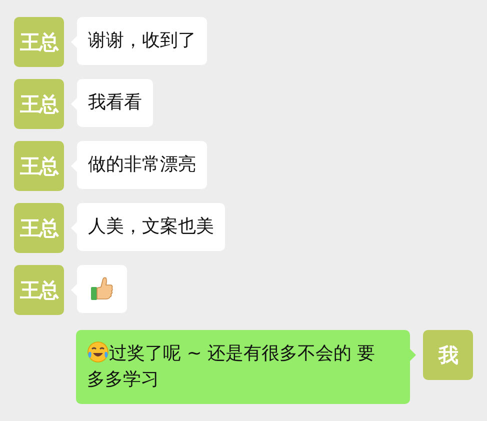 This screenshot has width=487, height=421. What do you see at coordinates (142, 41) in the screenshot?
I see `message-bubble: 谢谢，收到了` at bounding box center [142, 41].